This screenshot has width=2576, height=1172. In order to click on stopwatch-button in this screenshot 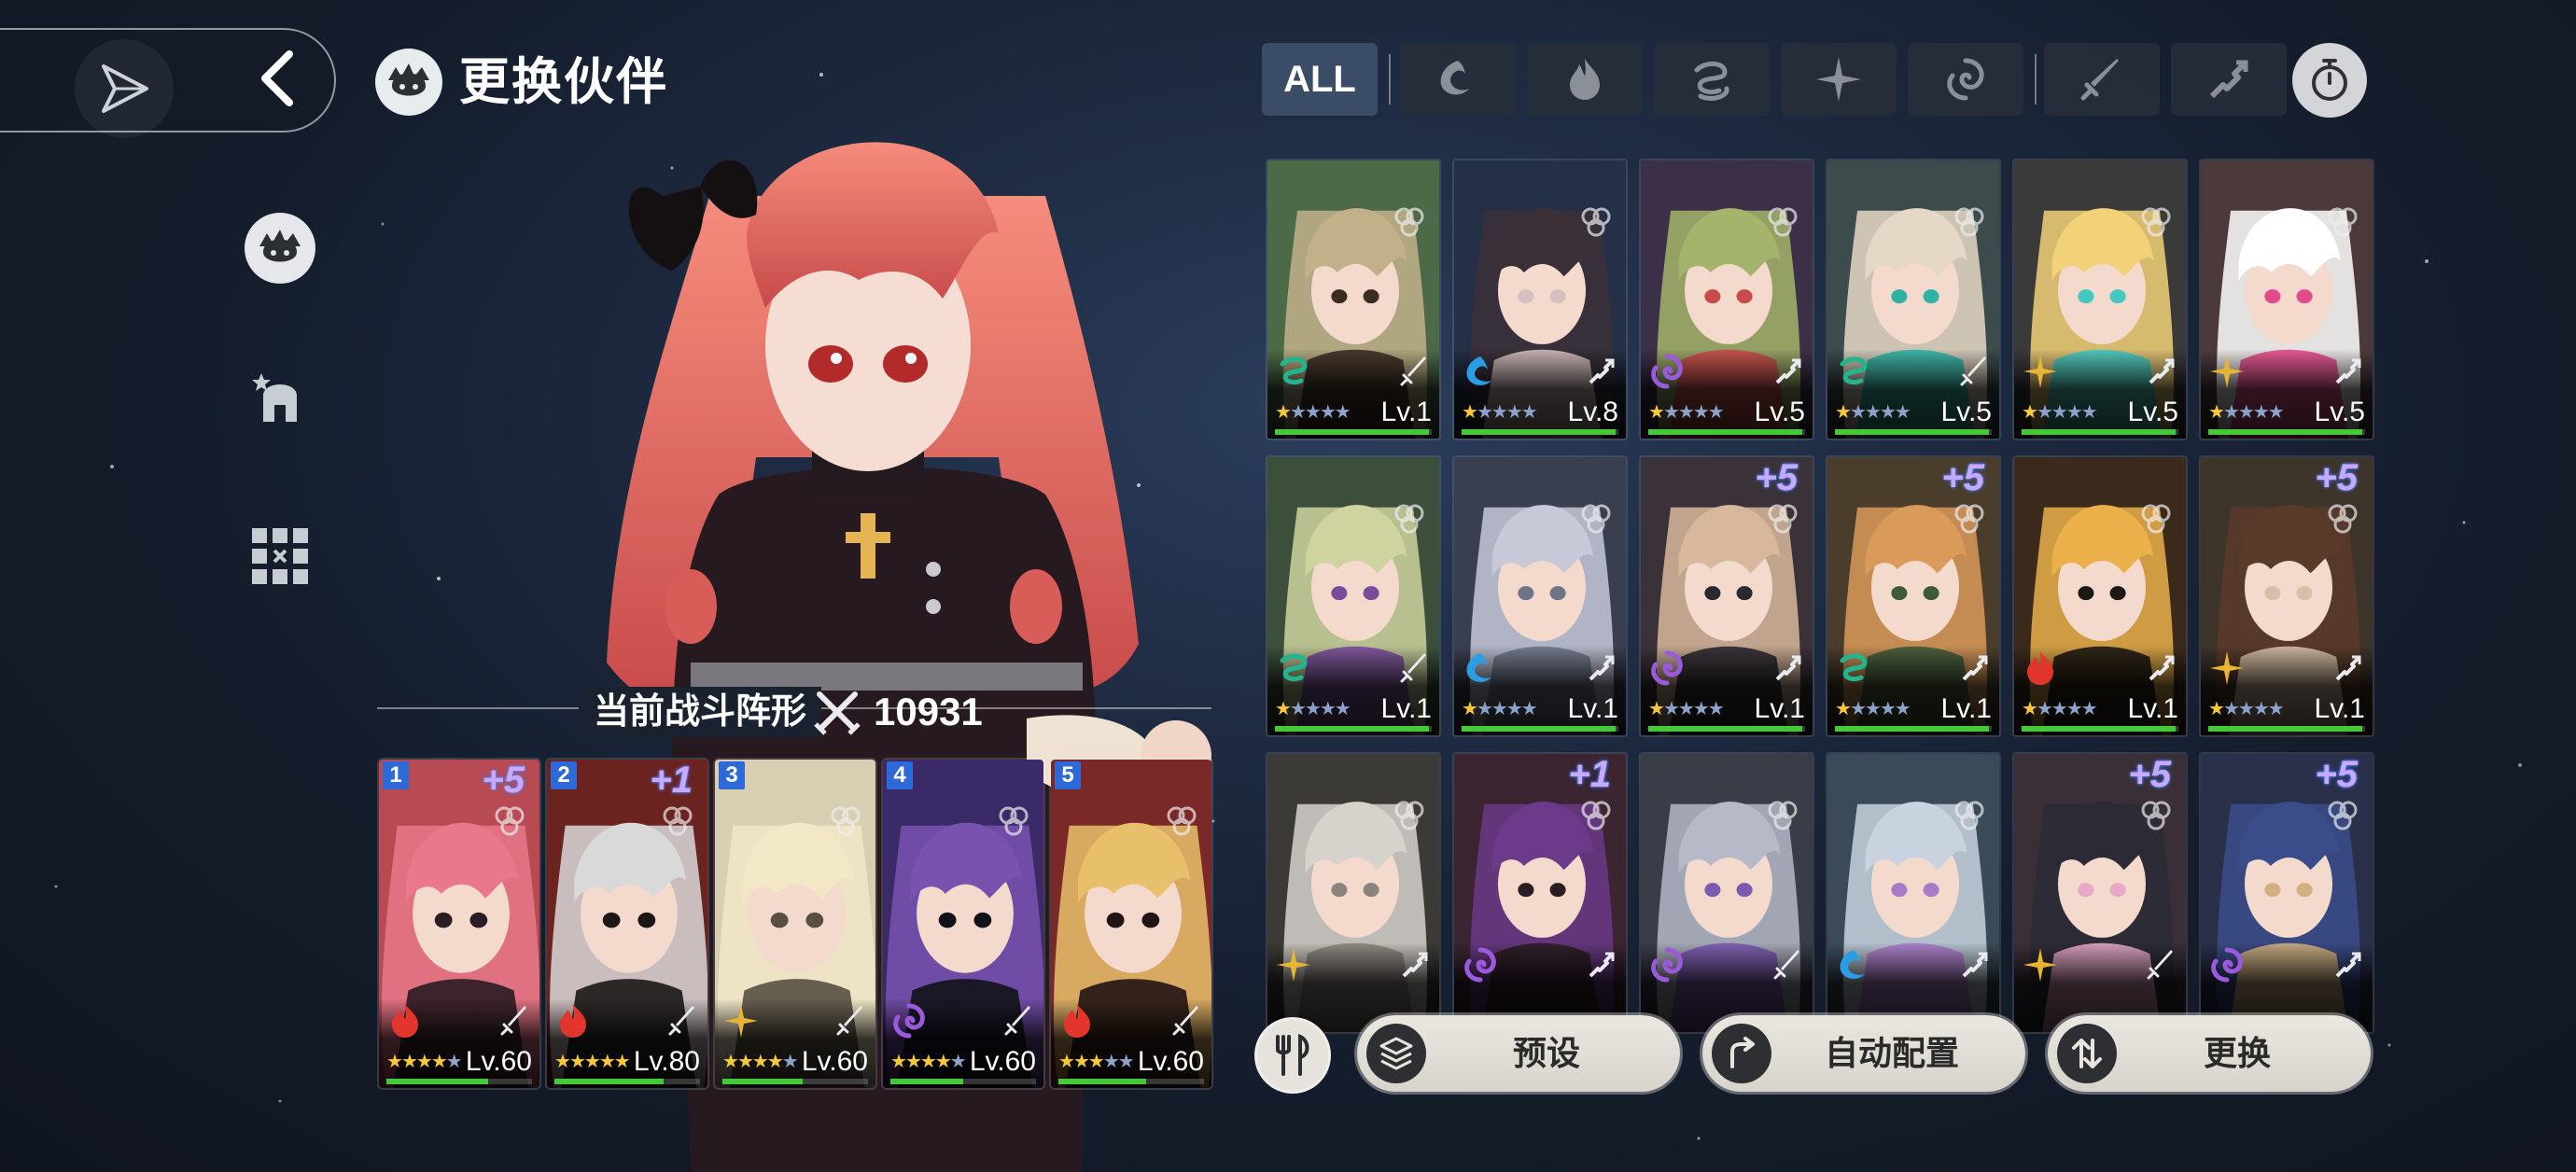, I will do `click(2329, 80)`.